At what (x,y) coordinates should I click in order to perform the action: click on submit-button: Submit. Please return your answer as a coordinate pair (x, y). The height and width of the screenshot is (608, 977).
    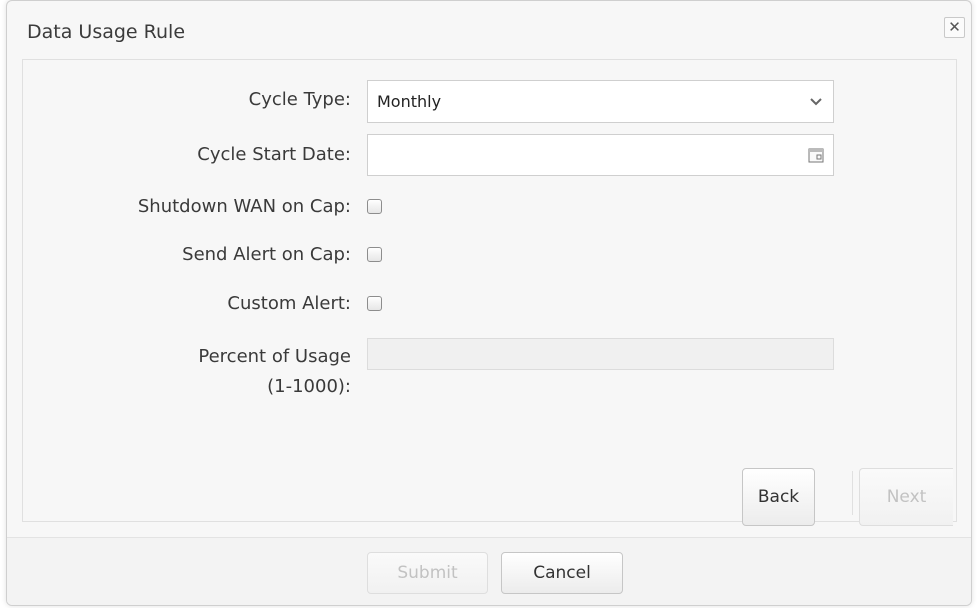
    Looking at the image, I should click on (427, 573).